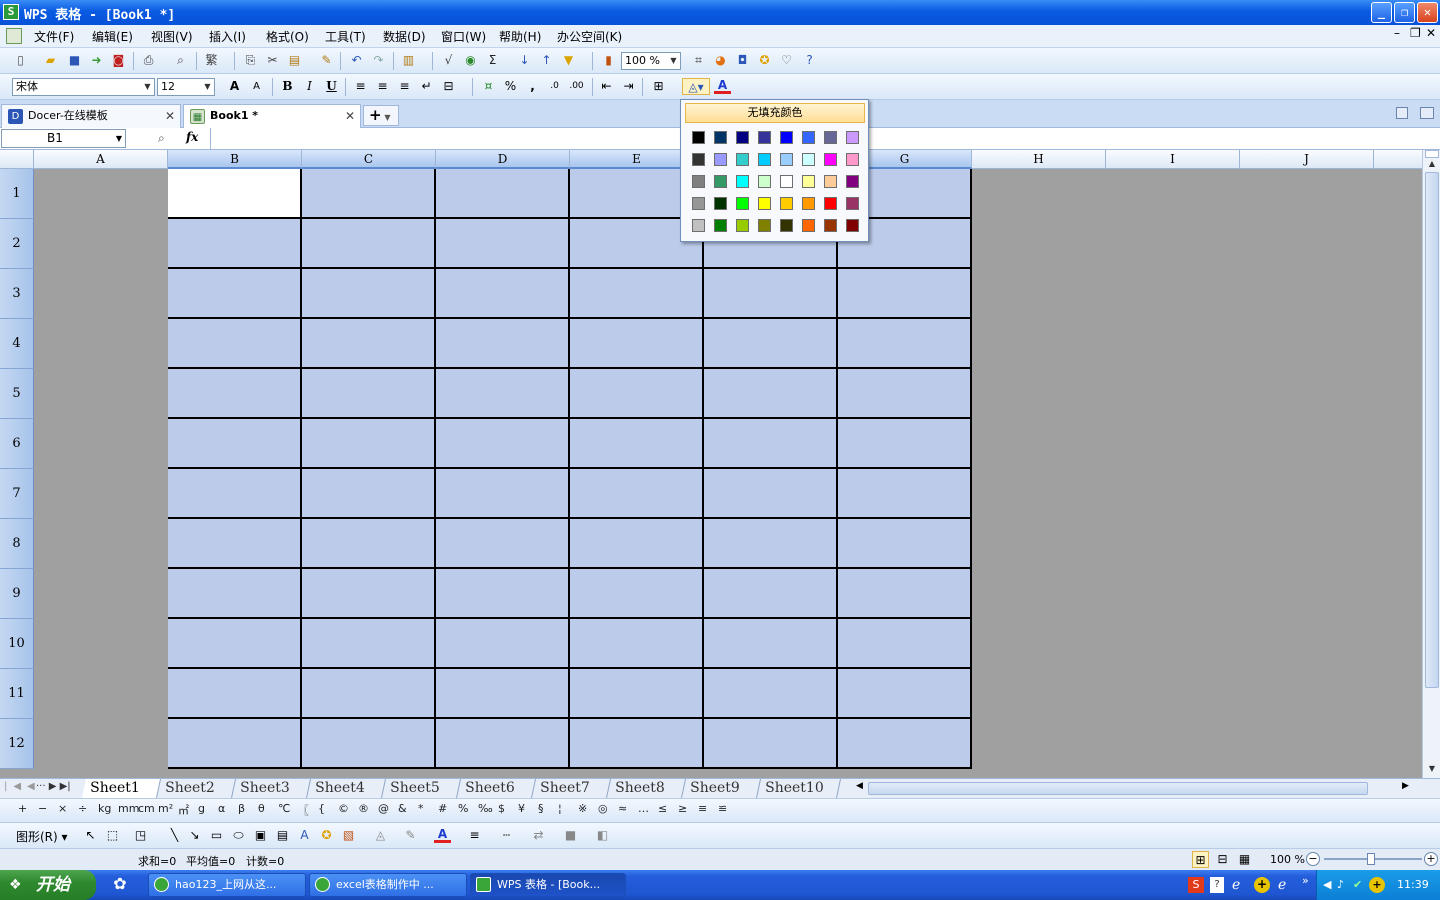  What do you see at coordinates (520, 36) in the screenshot?
I see `menu-help: 帮助(H)` at bounding box center [520, 36].